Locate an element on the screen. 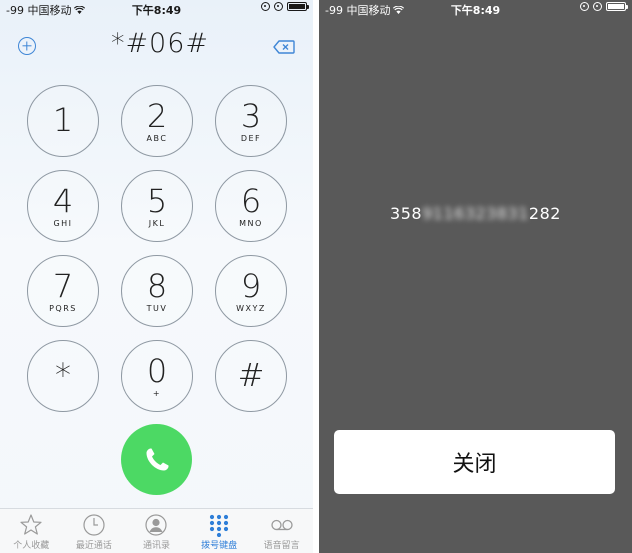  clock-icon is located at coordinates (94, 525).